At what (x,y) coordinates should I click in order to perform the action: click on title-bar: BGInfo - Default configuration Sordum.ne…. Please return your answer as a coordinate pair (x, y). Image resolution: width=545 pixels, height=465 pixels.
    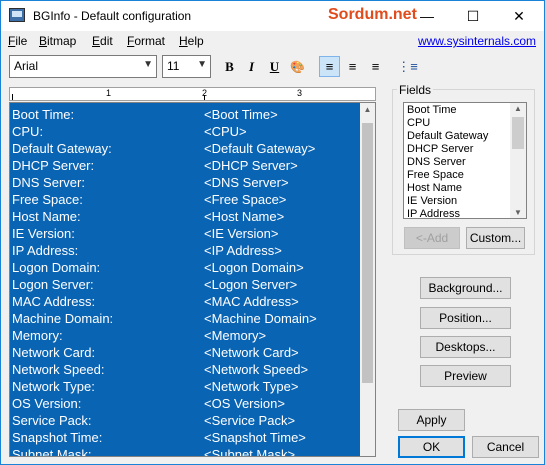
    Looking at the image, I should click on (272, 16).